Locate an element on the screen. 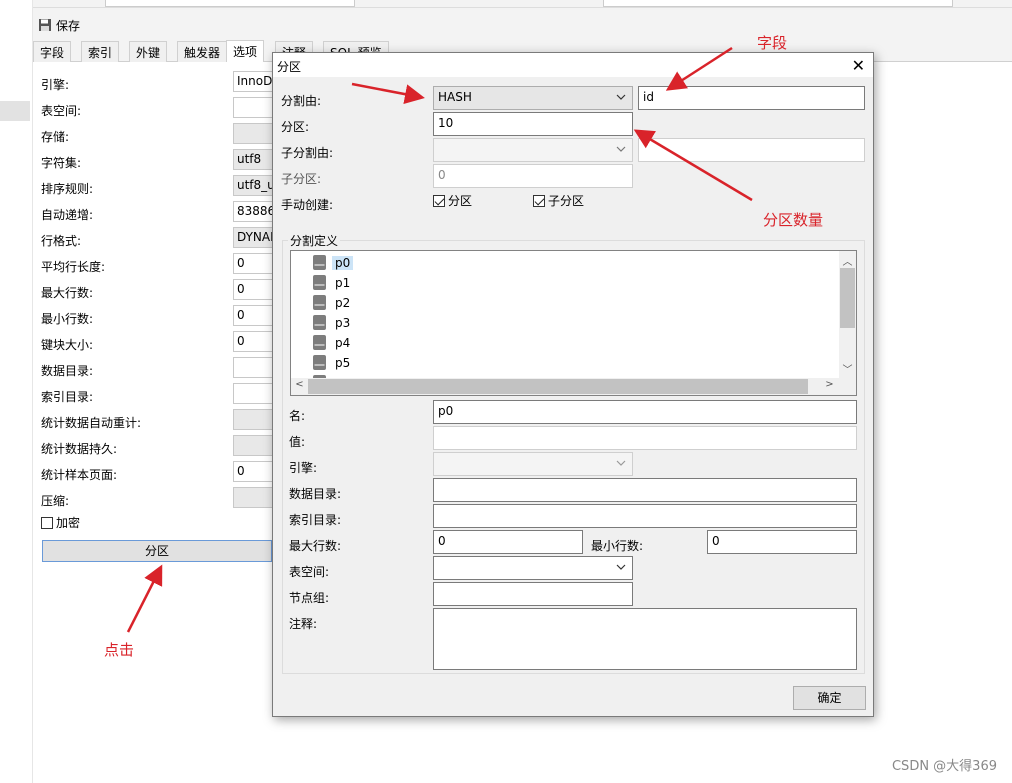  arrow-to-field is located at coordinates (699, 68).